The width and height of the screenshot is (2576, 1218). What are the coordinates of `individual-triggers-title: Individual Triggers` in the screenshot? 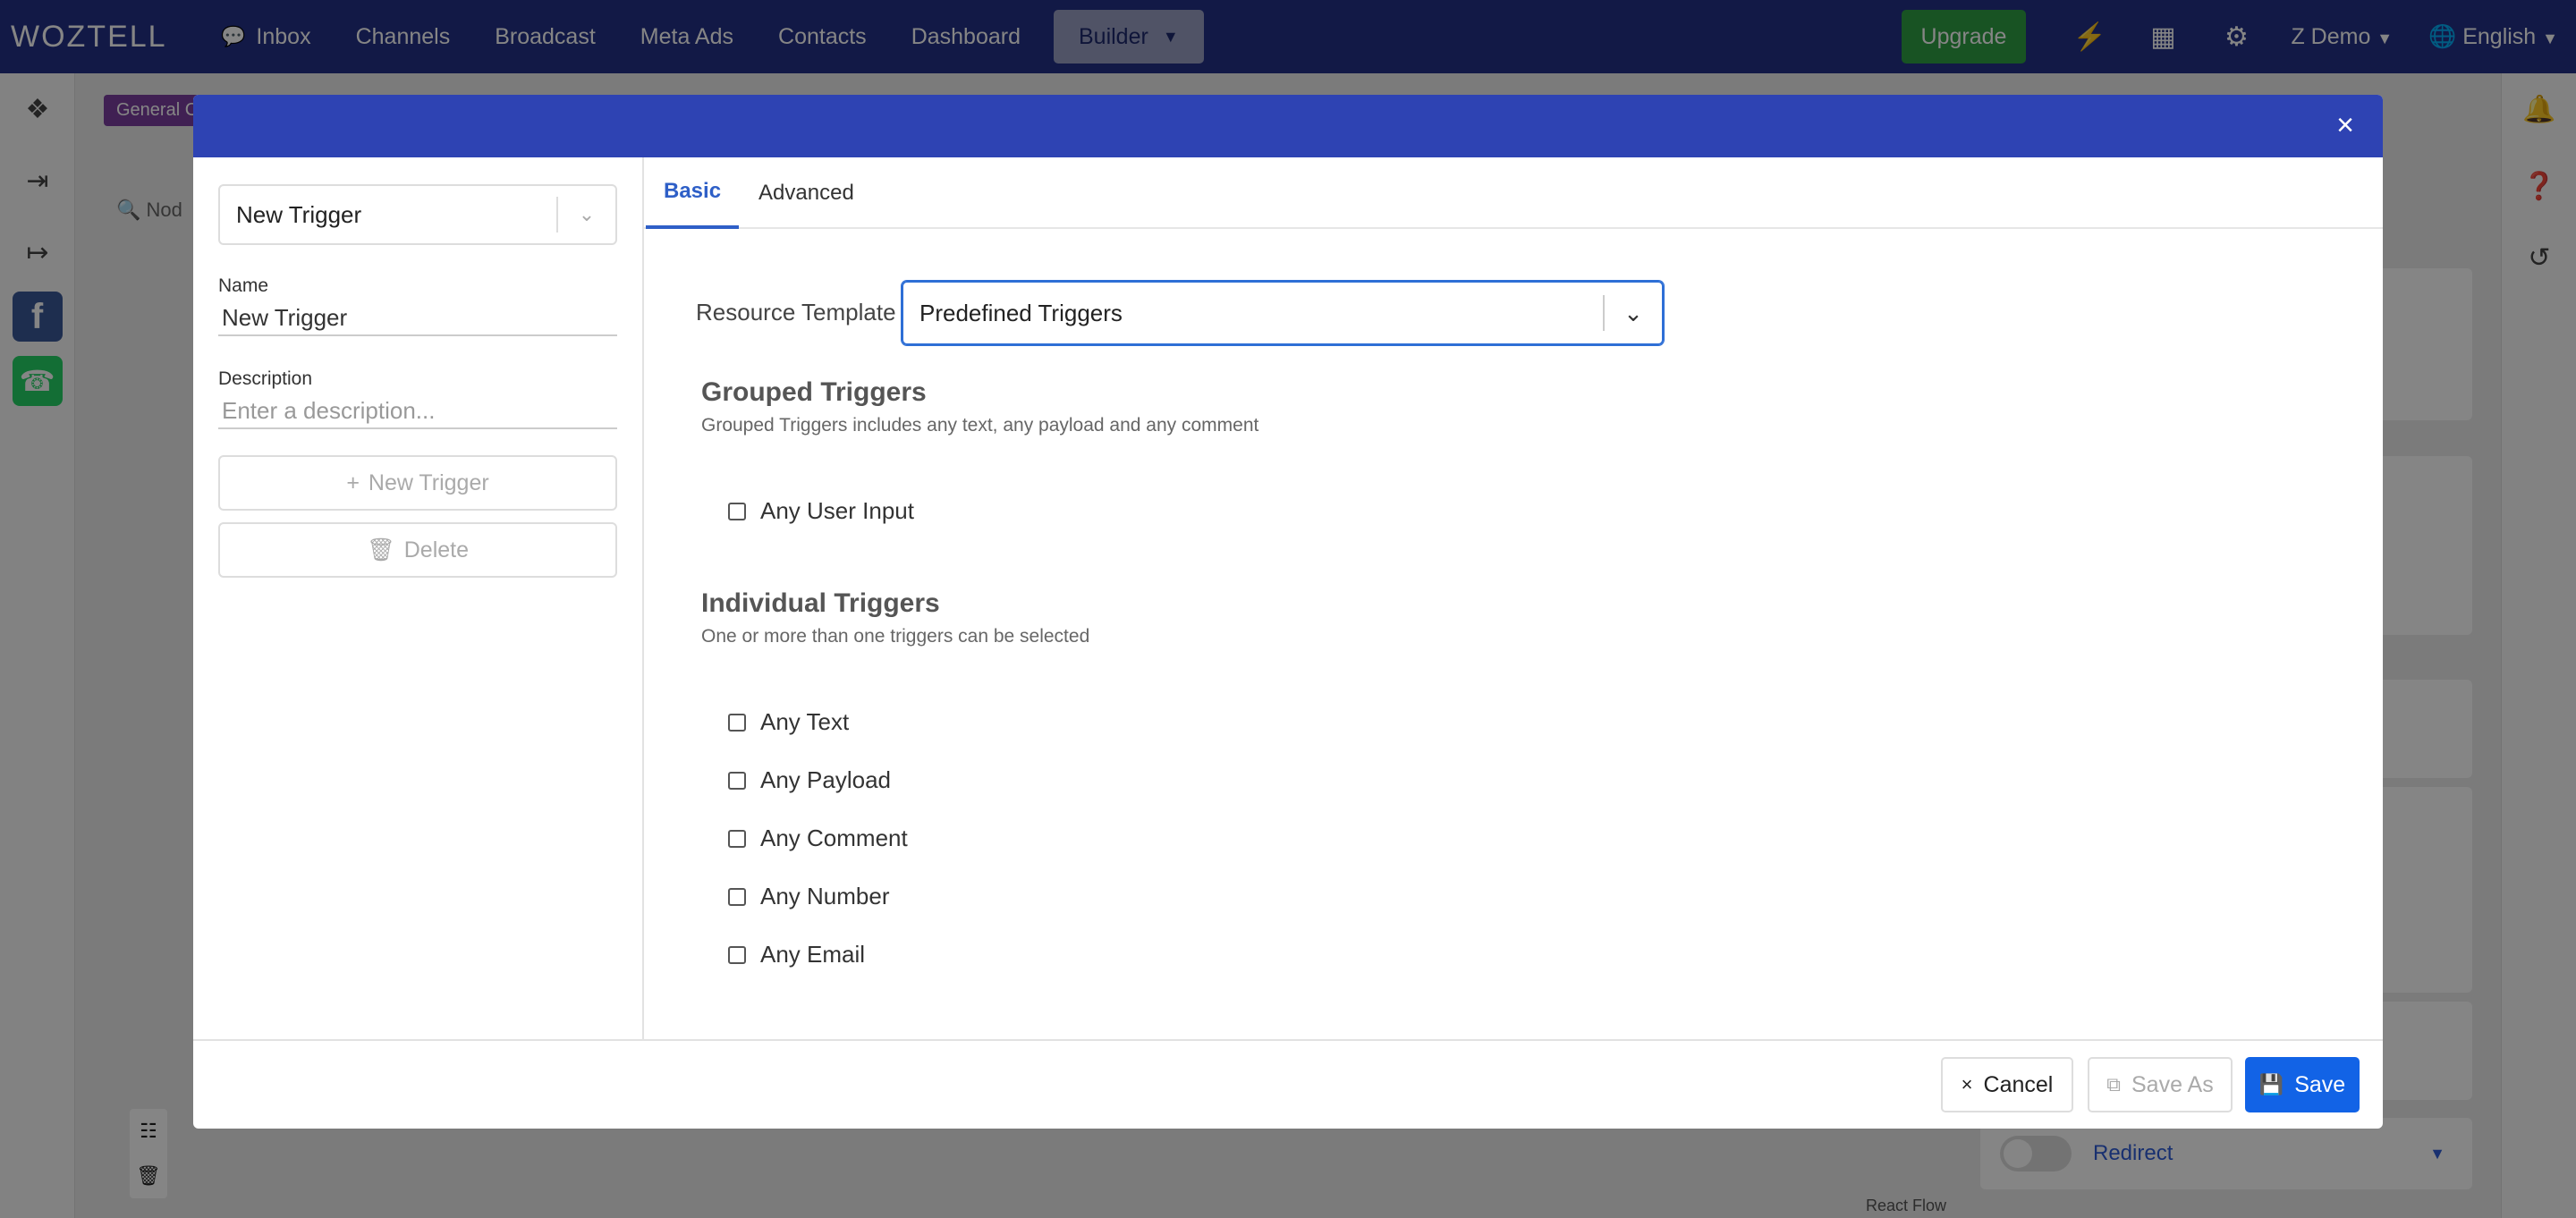 It's located at (820, 603).